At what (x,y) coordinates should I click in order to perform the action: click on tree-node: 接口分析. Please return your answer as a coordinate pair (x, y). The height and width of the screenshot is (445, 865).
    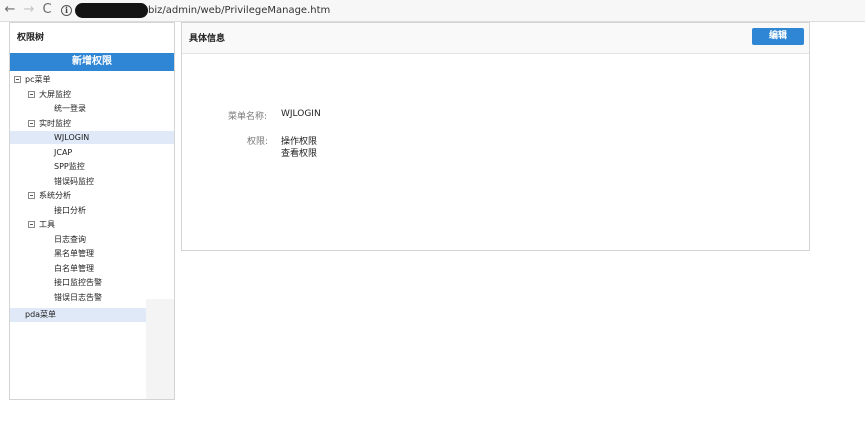
    Looking at the image, I should click on (92, 210).